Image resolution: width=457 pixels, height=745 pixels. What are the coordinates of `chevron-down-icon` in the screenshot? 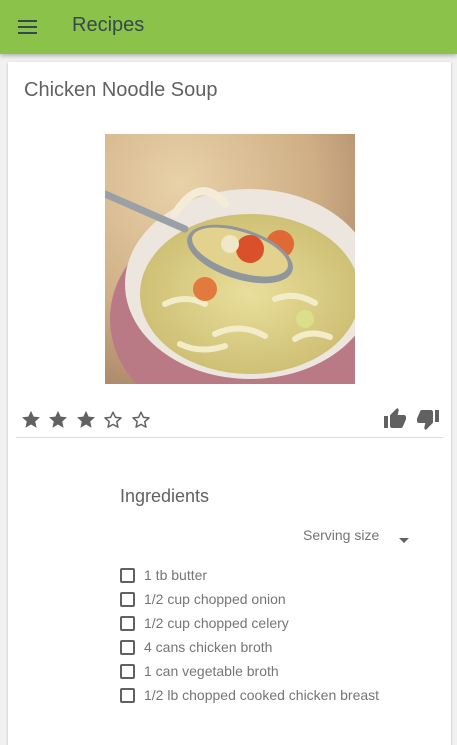 It's located at (404, 540).